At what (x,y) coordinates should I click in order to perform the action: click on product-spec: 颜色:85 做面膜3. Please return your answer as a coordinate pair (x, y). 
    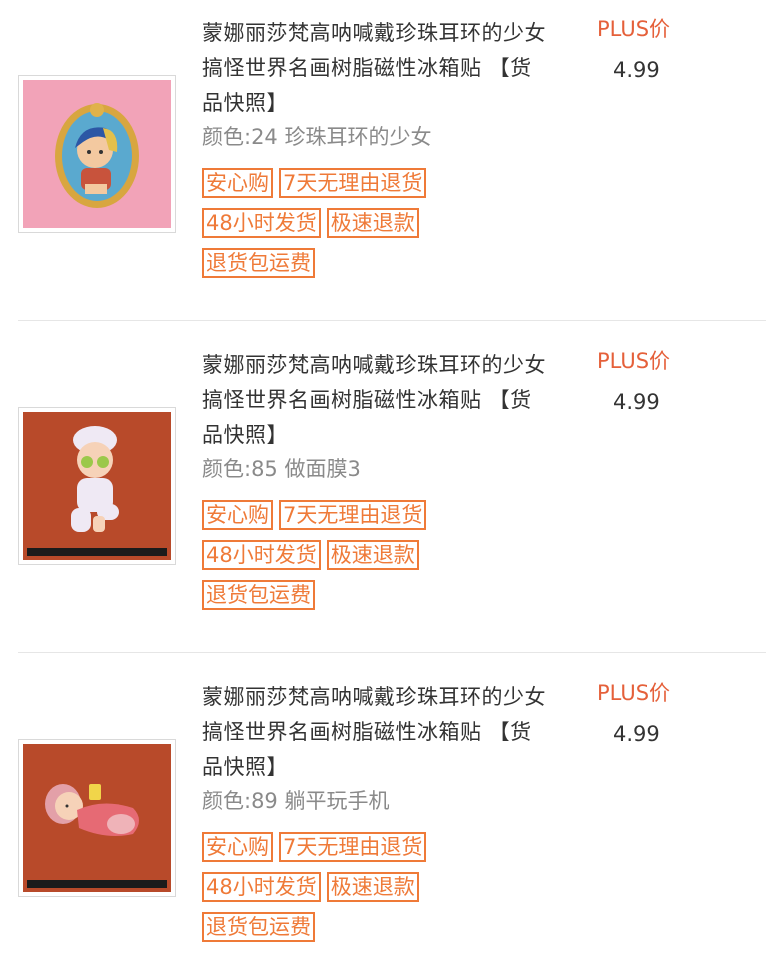
    Looking at the image, I should click on (281, 469).